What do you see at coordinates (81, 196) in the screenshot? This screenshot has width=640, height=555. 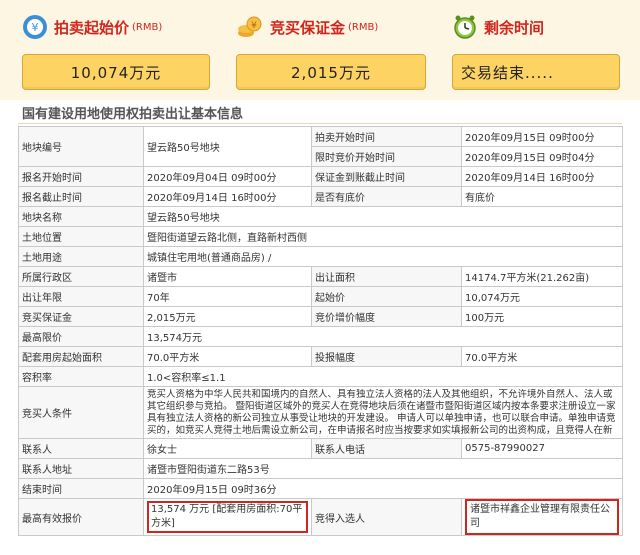 I see `cell-key: 报名截止时间` at bounding box center [81, 196].